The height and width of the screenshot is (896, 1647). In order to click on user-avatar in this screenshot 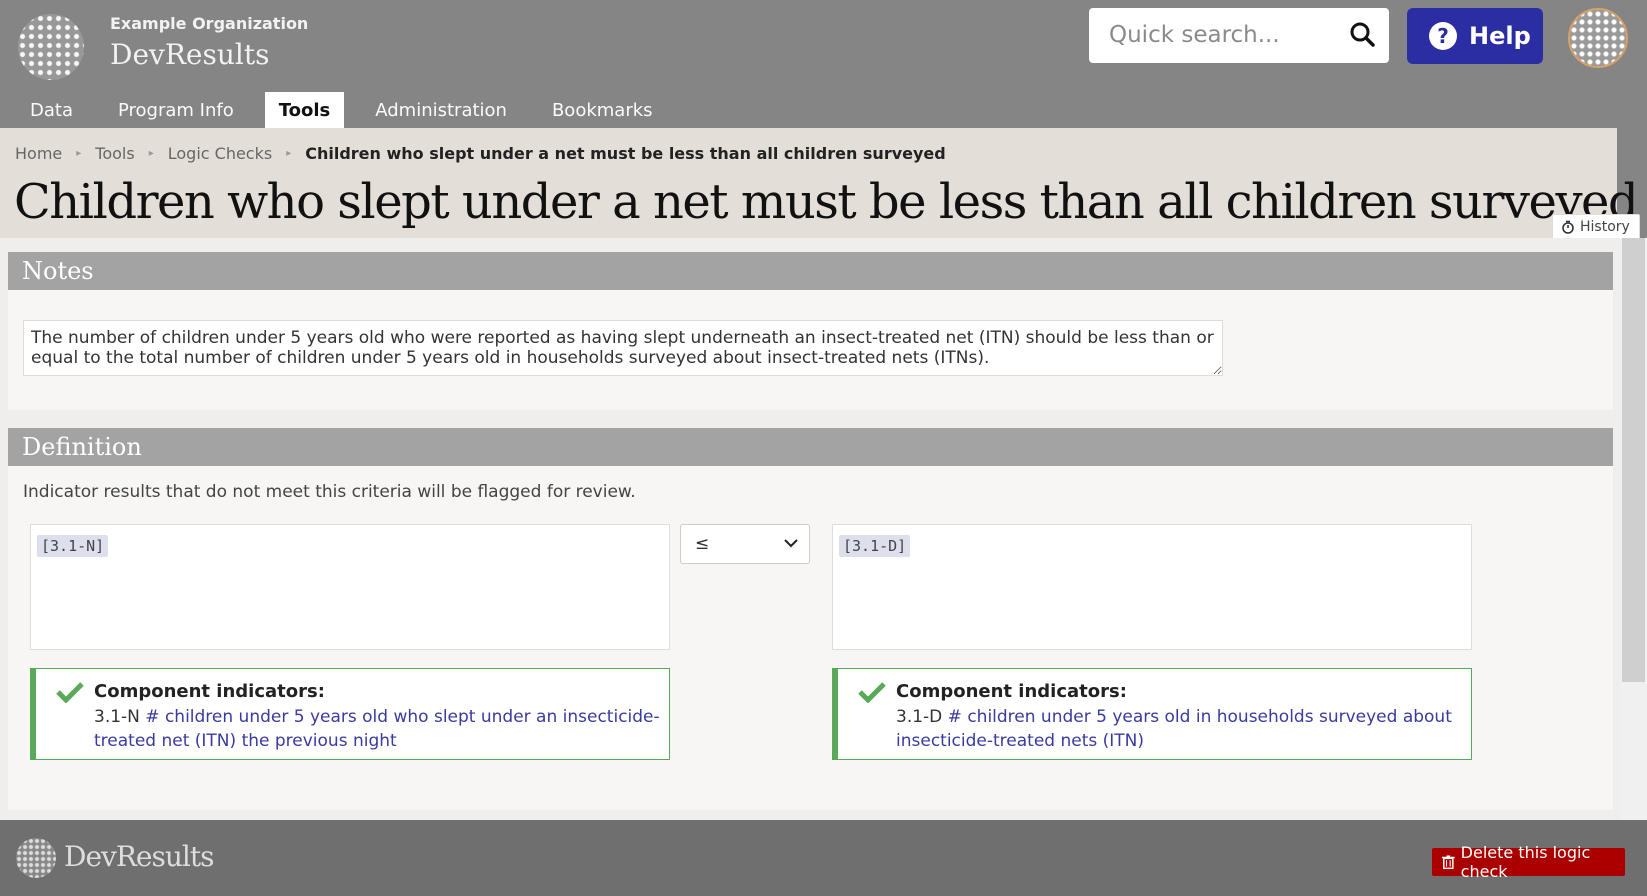, I will do `click(1598, 38)`.